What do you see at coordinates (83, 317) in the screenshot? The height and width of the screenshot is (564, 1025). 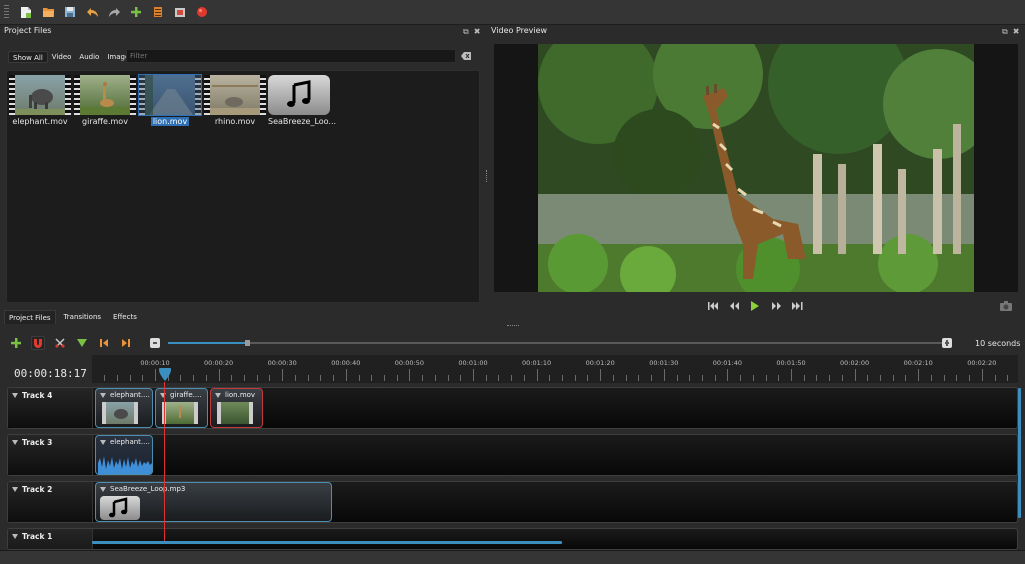 I see `tab-transitions: Transitions` at bounding box center [83, 317].